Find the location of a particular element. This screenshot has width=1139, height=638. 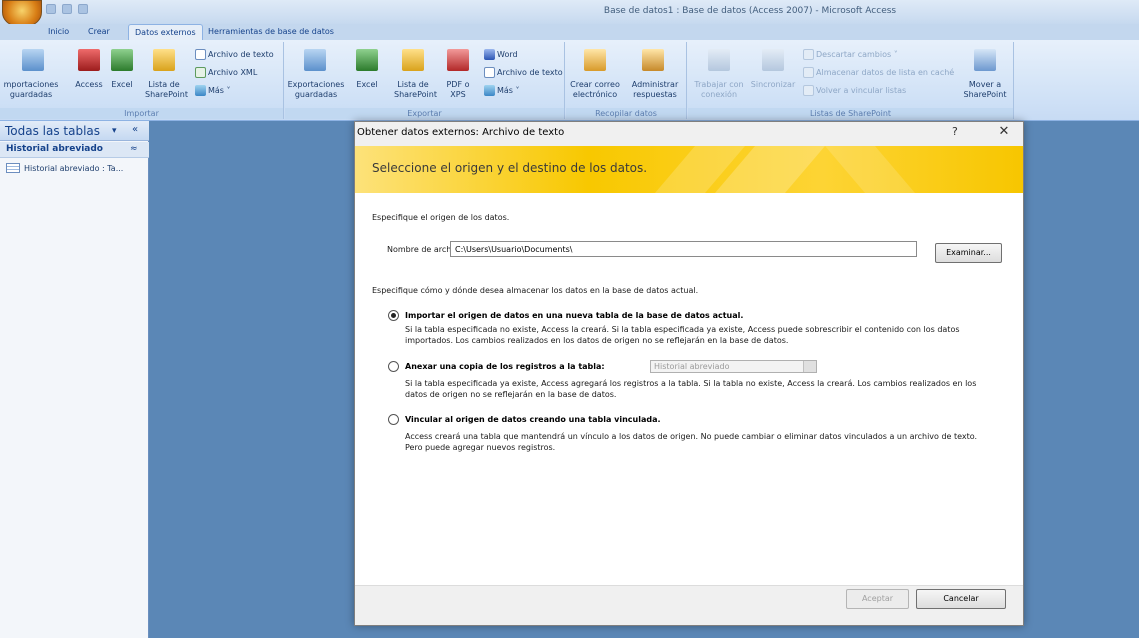

import-excel-button: Excel is located at coordinates (122, 84).